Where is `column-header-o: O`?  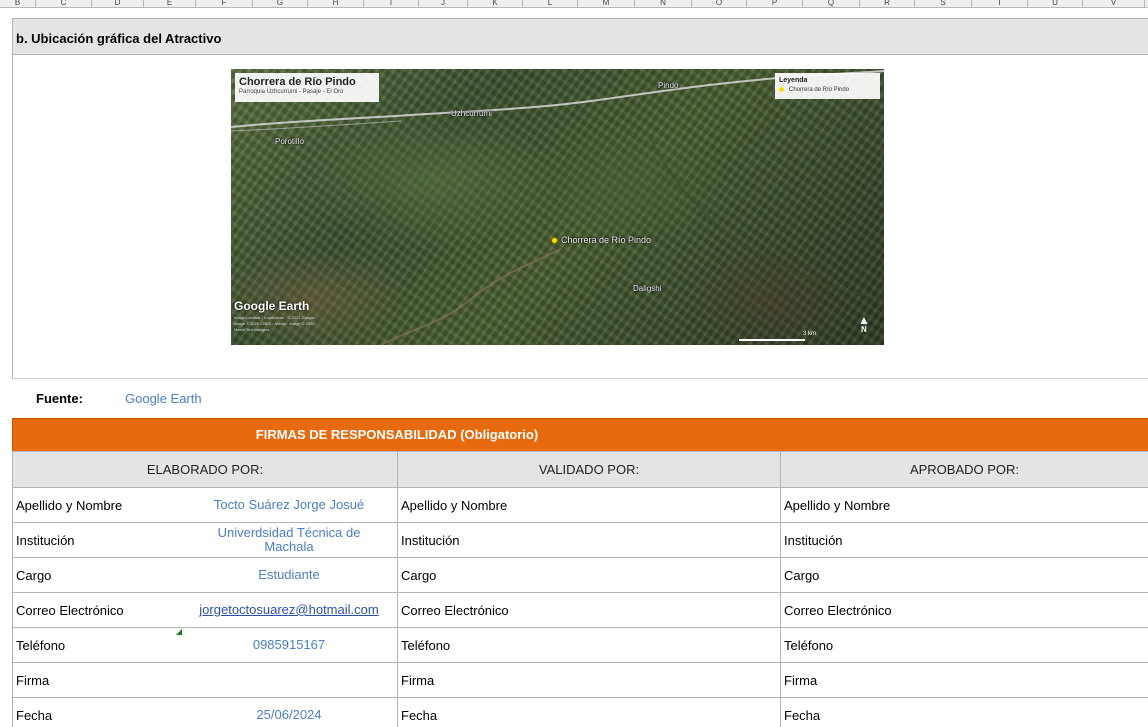
column-header-o: O is located at coordinates (719, 3).